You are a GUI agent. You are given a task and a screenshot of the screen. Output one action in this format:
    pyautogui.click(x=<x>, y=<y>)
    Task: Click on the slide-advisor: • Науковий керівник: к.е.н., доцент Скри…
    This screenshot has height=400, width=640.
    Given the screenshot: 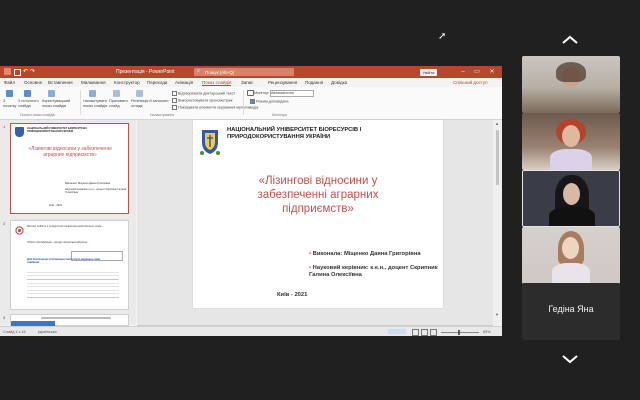 What is the action you would take?
    pyautogui.click(x=373, y=271)
    